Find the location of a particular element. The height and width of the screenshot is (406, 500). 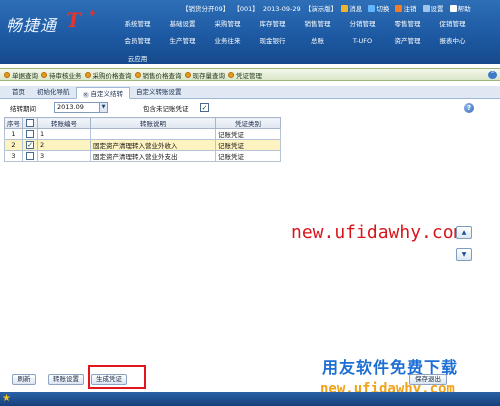

col-select-all is located at coordinates (30, 123).